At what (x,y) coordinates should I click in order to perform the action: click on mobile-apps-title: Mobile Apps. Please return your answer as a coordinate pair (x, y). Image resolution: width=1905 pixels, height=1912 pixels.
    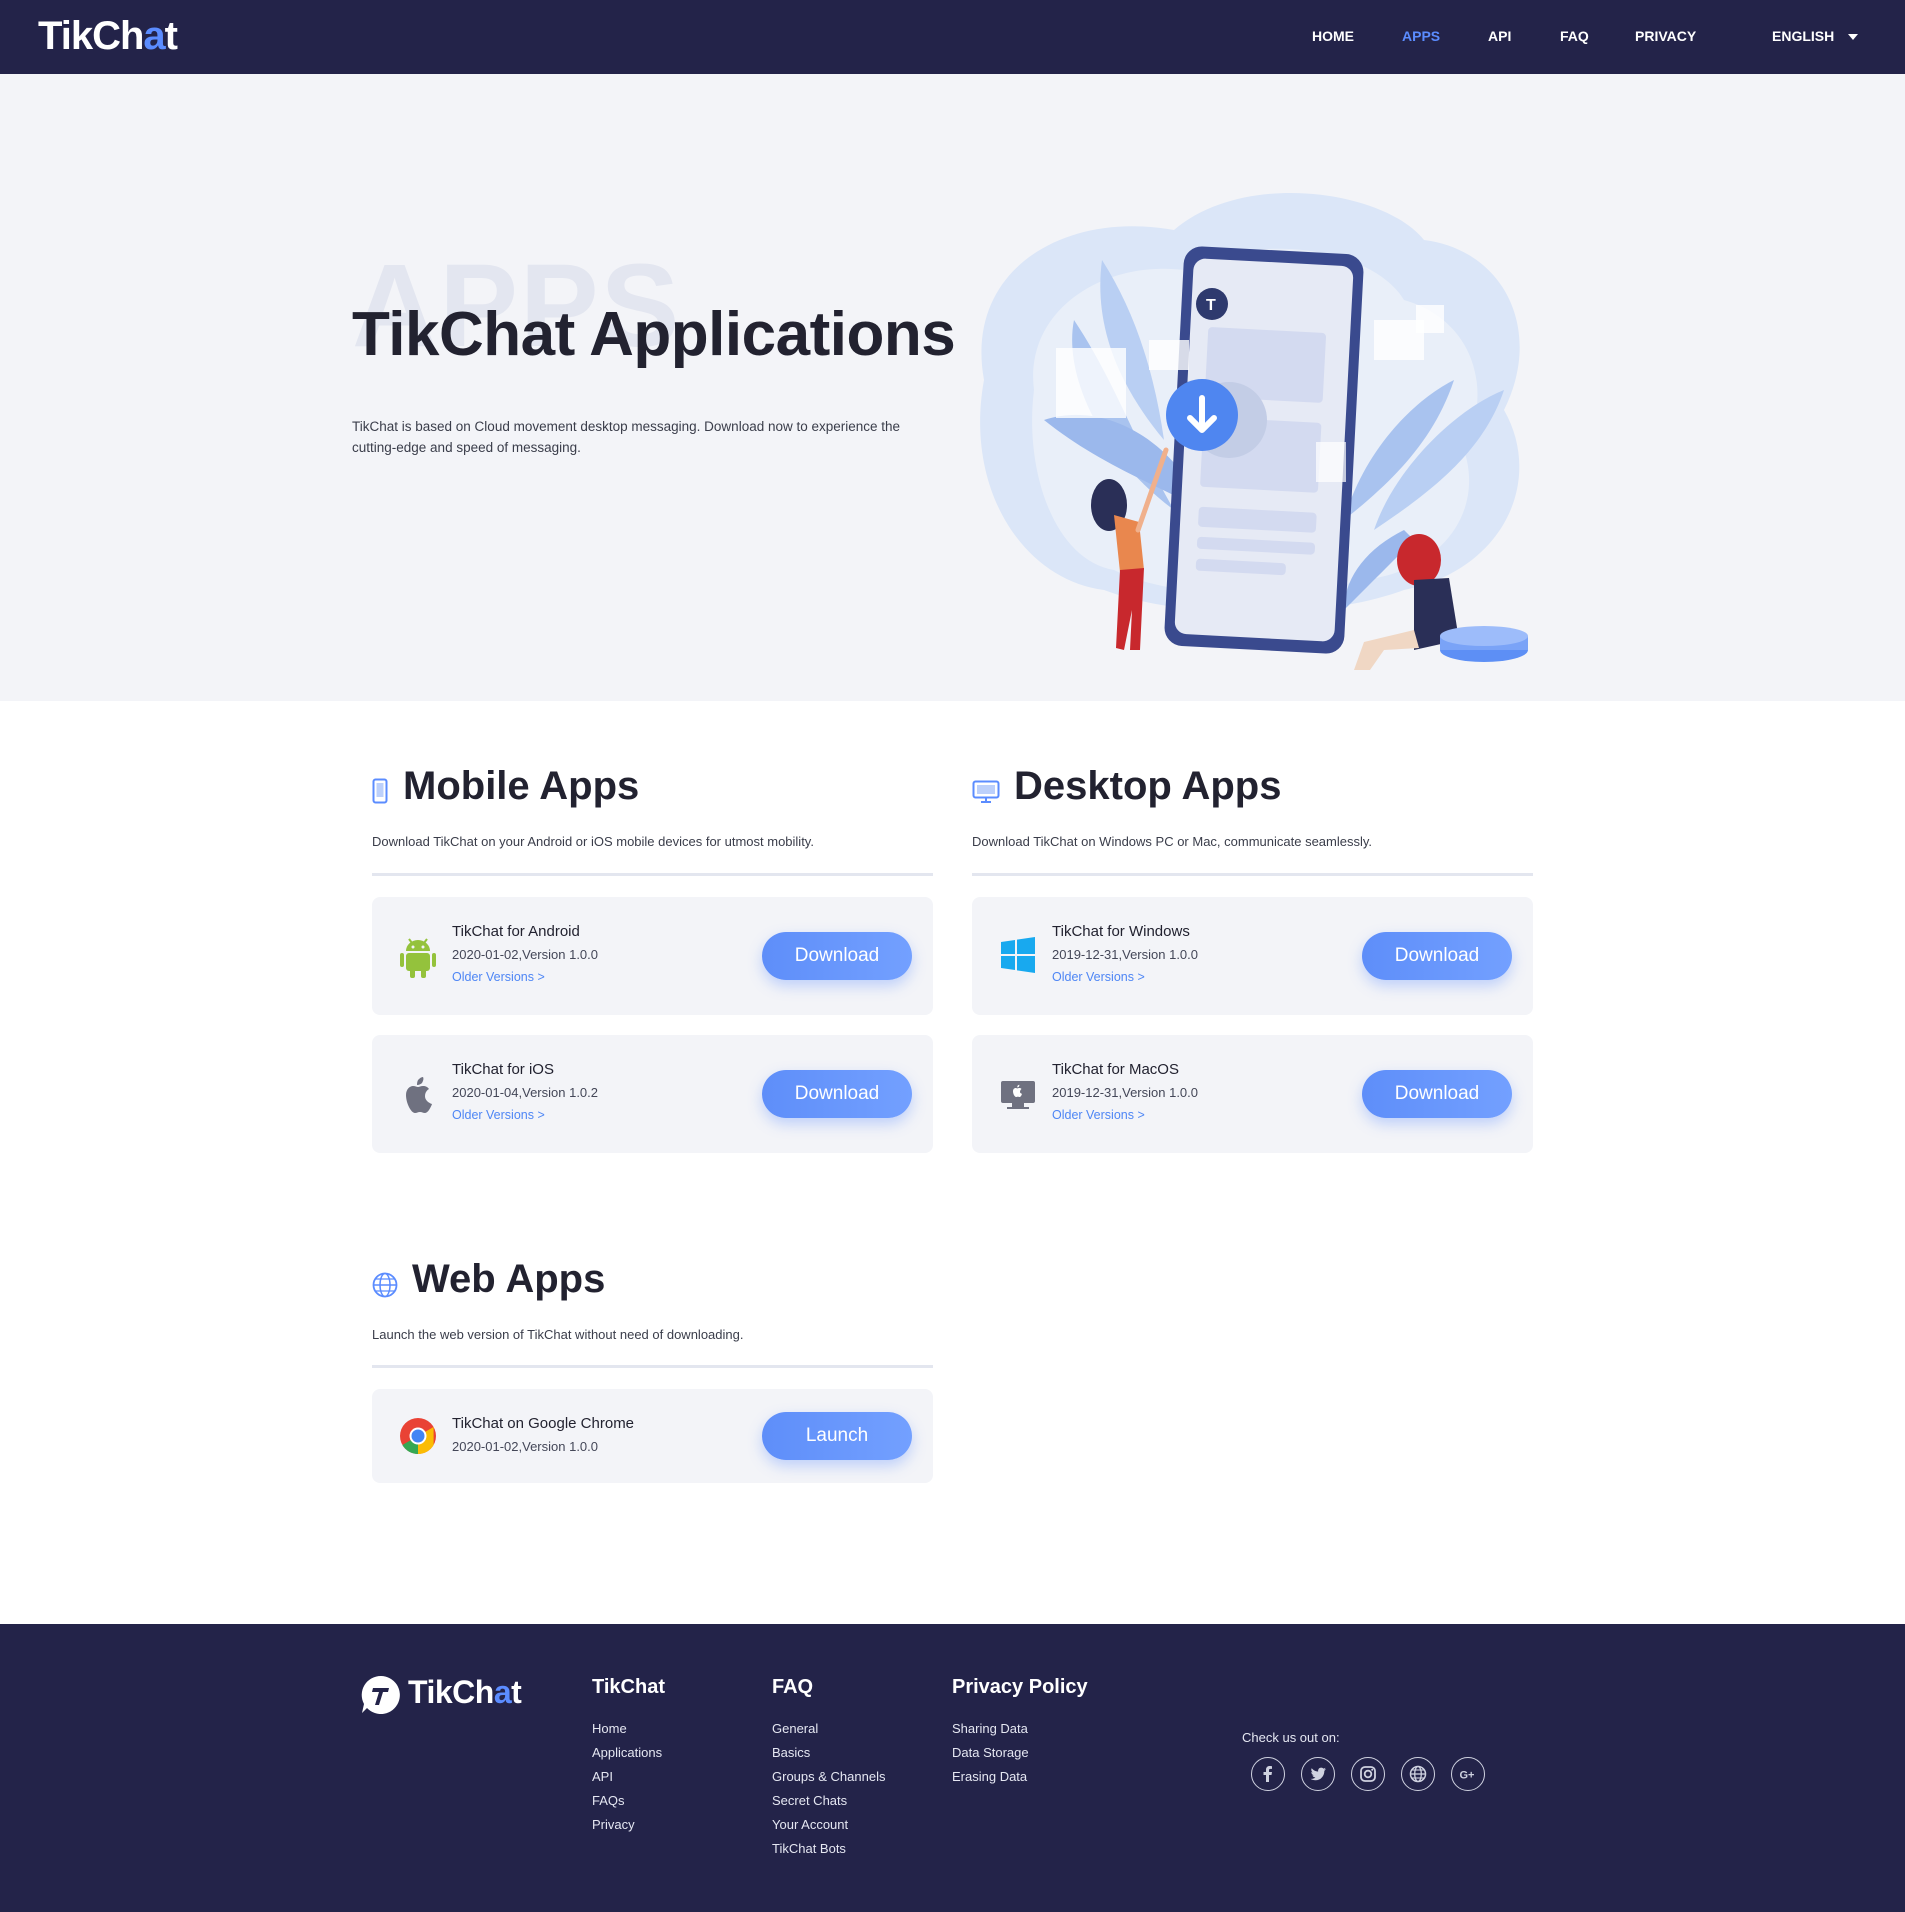
    Looking at the image, I should click on (521, 786).